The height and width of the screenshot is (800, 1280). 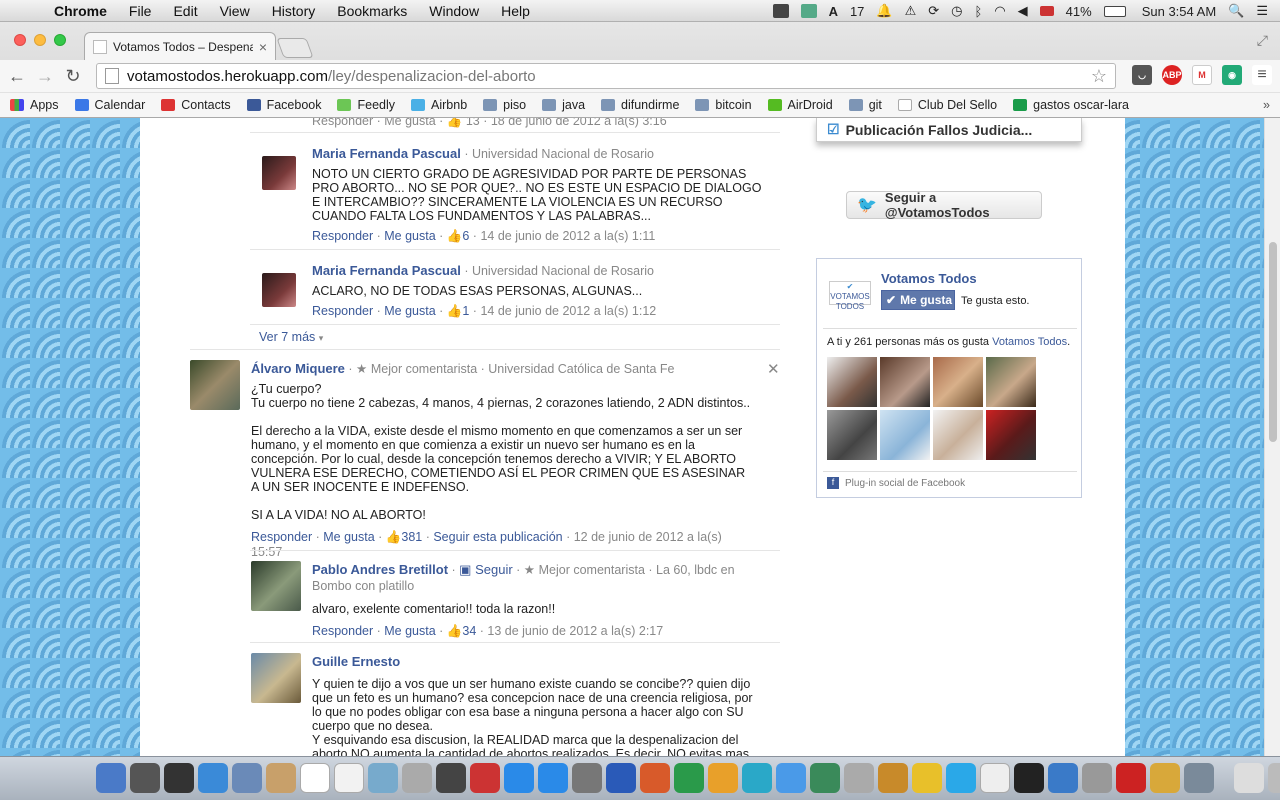 What do you see at coordinates (896, 483) in the screenshot?
I see `fb-social-plugin: f Plug-in social de Facebook` at bounding box center [896, 483].